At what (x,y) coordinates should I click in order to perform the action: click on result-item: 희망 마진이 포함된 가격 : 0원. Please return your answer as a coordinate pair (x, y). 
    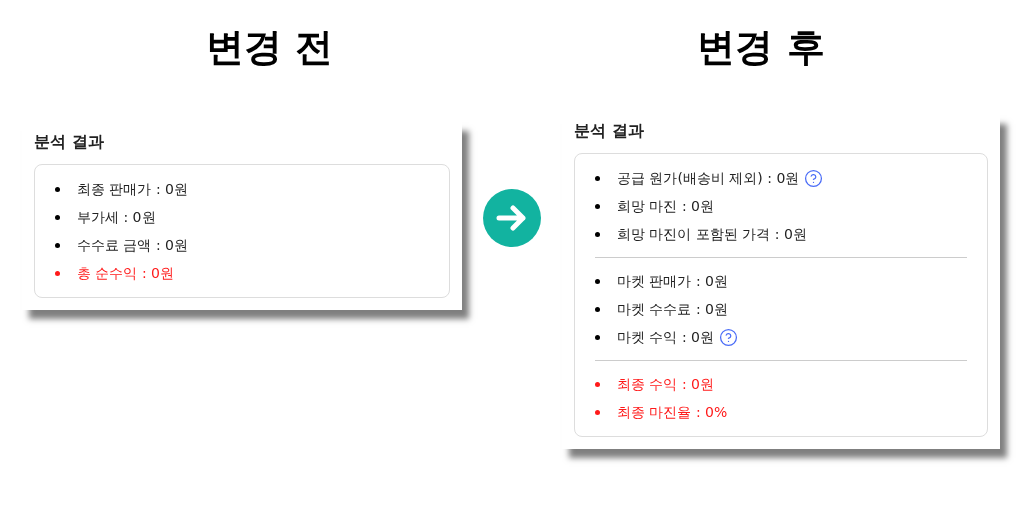
    Looking at the image, I should click on (712, 234).